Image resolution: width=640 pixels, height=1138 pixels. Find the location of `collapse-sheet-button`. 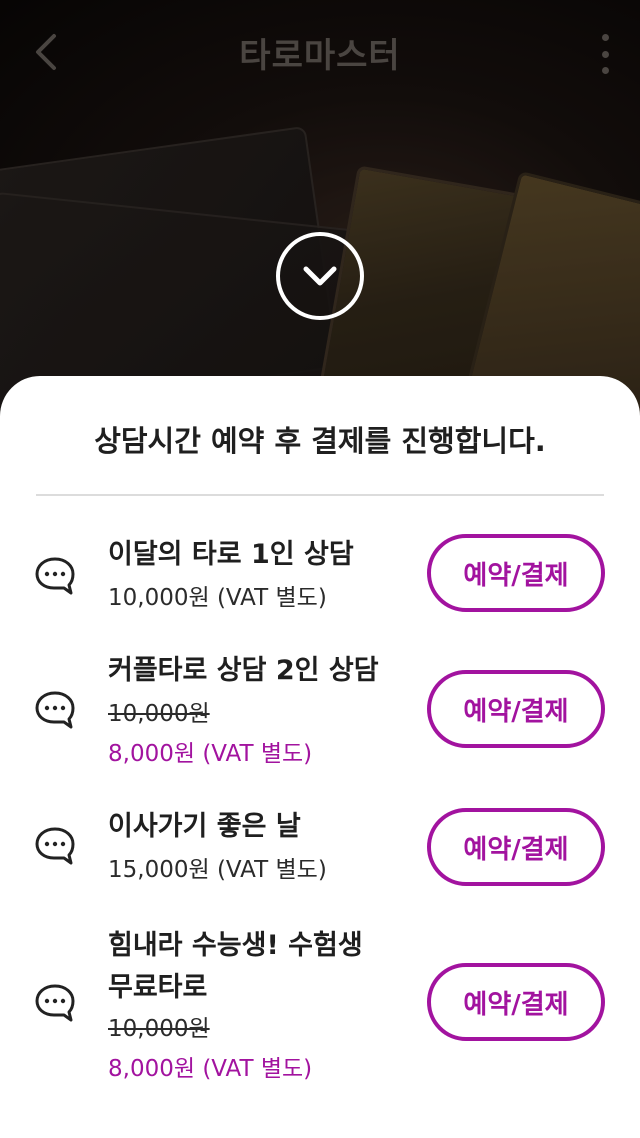

collapse-sheet-button is located at coordinates (320, 276).